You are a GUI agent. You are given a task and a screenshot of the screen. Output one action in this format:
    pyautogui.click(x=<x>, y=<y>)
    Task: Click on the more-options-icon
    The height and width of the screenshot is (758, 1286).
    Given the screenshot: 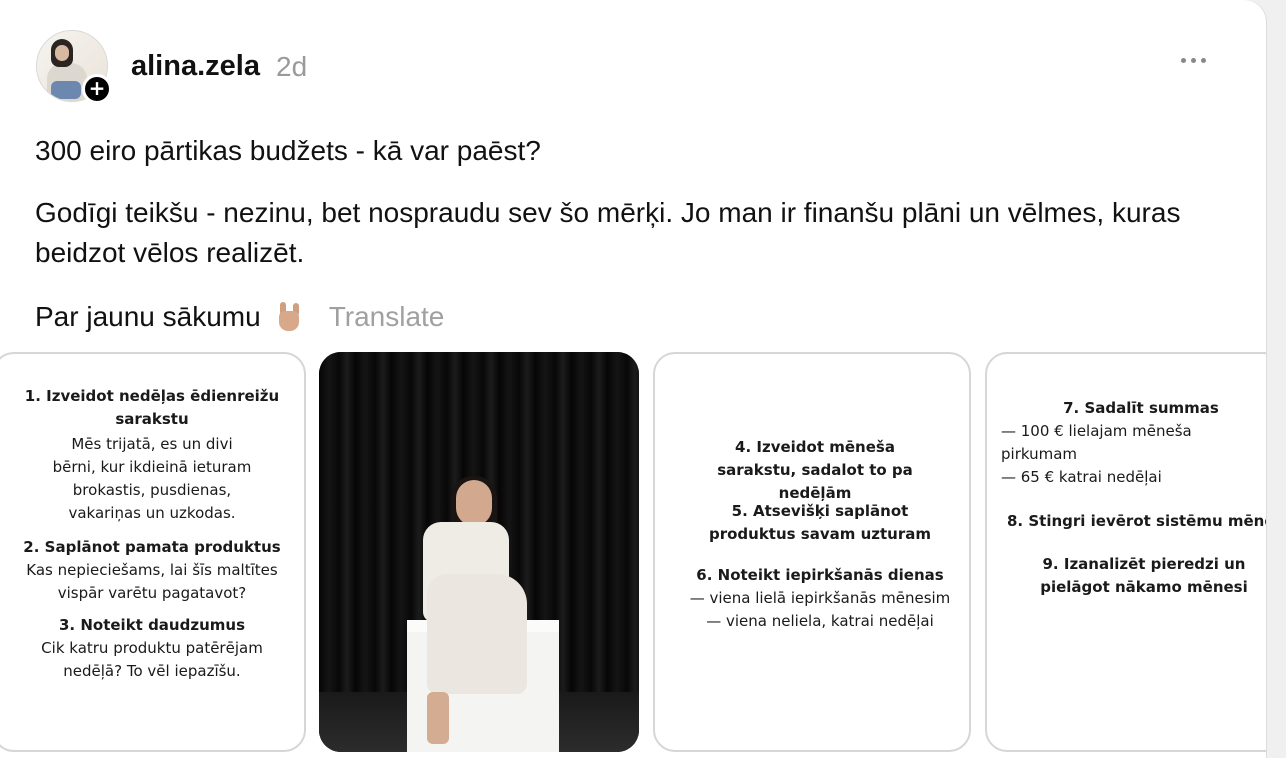 What is the action you would take?
    pyautogui.click(x=1198, y=60)
    